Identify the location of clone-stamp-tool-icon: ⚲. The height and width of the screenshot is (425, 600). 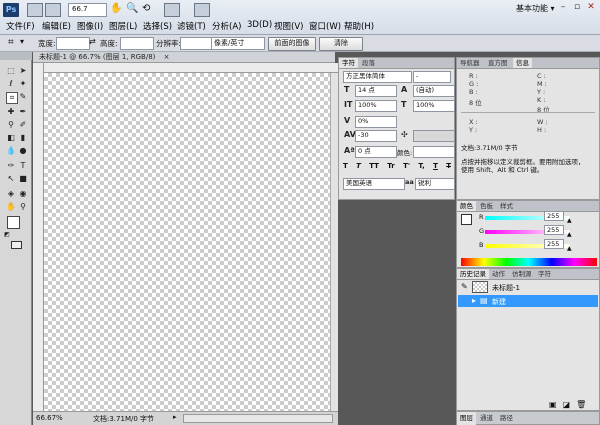
(11, 125).